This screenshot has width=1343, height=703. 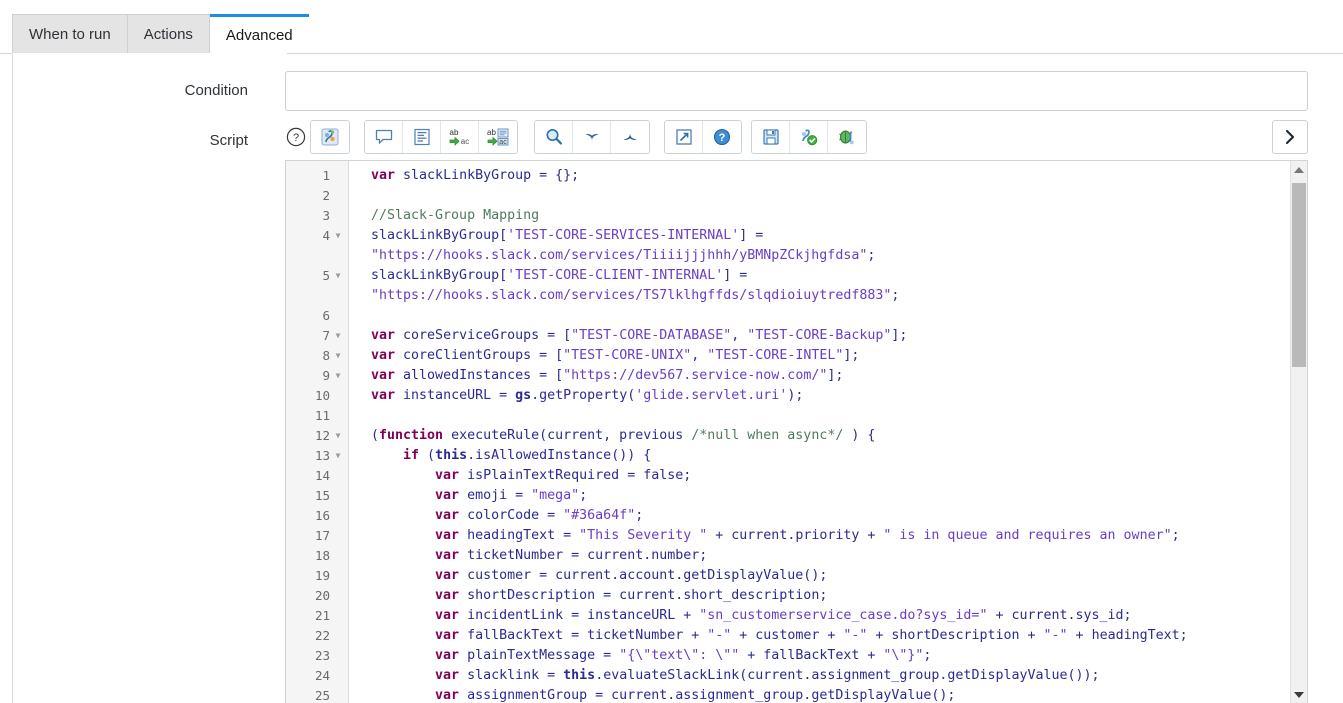 What do you see at coordinates (259, 34) in the screenshot?
I see `tab-advanced: Advanced` at bounding box center [259, 34].